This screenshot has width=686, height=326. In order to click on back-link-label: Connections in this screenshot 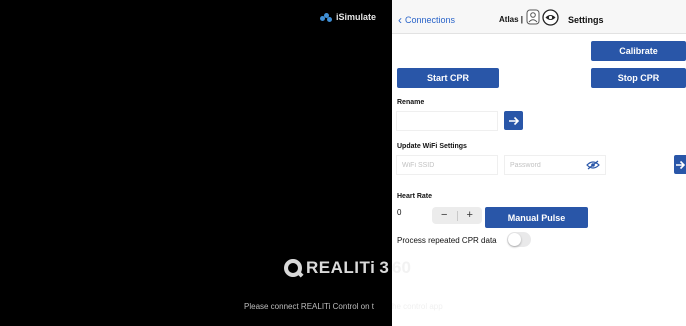, I will do `click(430, 20)`.